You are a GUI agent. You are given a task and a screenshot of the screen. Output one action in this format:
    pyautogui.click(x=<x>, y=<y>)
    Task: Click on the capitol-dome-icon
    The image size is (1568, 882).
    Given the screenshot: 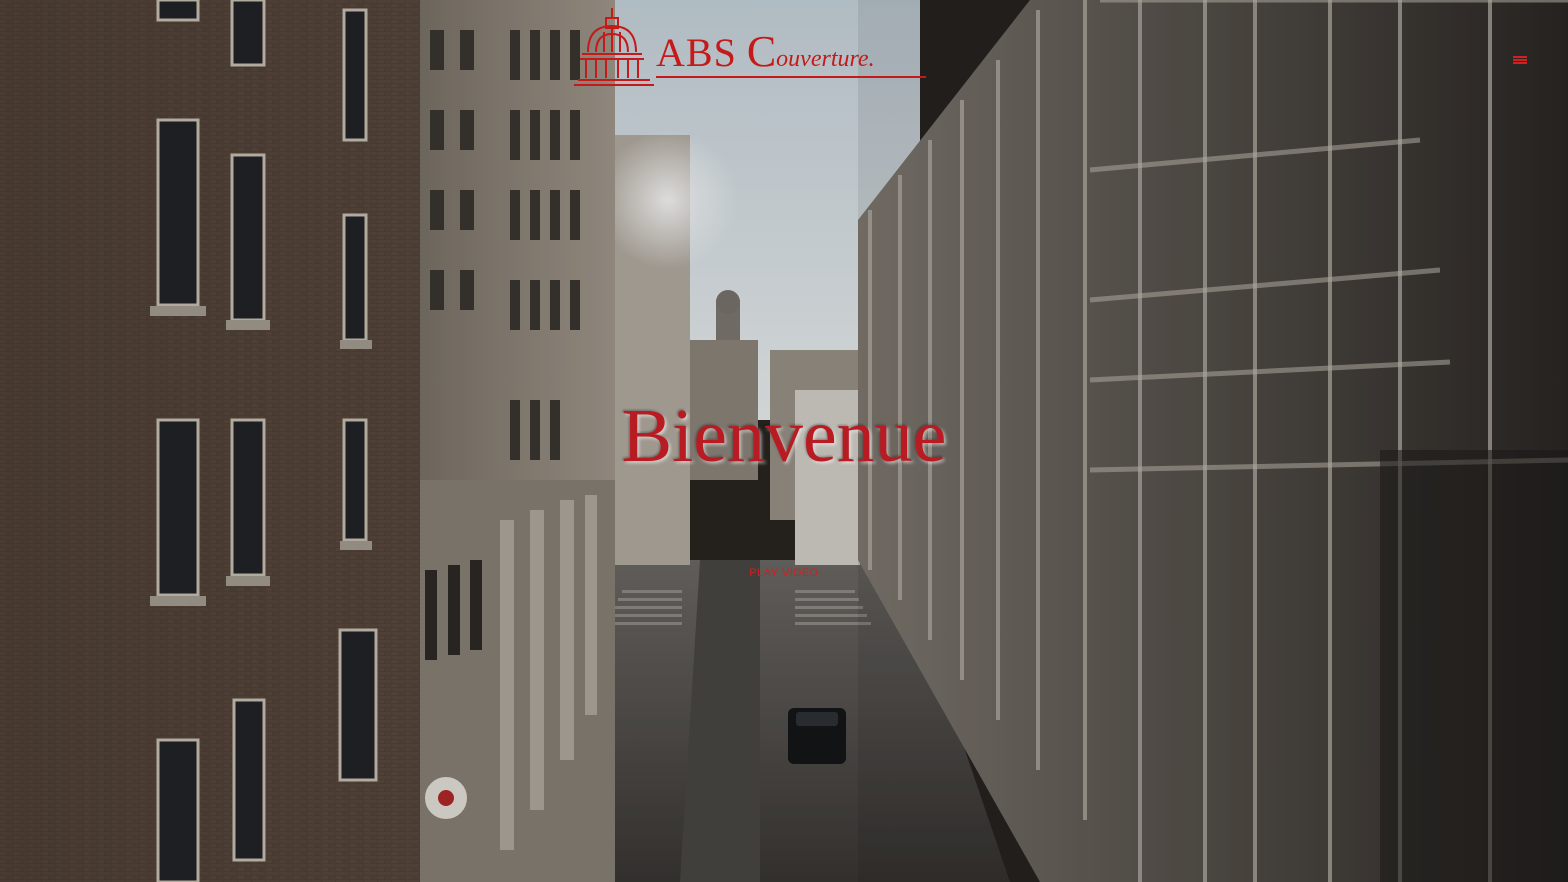 What is the action you would take?
    pyautogui.click(x=614, y=47)
    